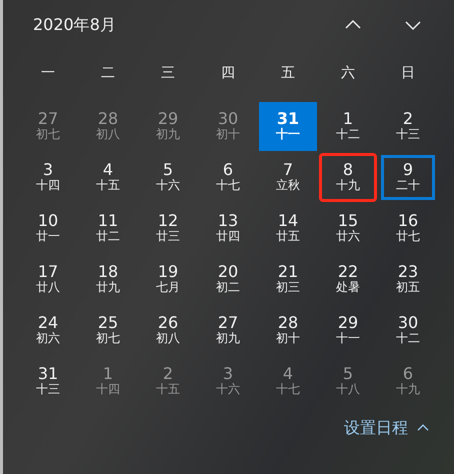  Describe the element at coordinates (408, 330) in the screenshot. I see `day-cell: 30 十二` at that location.